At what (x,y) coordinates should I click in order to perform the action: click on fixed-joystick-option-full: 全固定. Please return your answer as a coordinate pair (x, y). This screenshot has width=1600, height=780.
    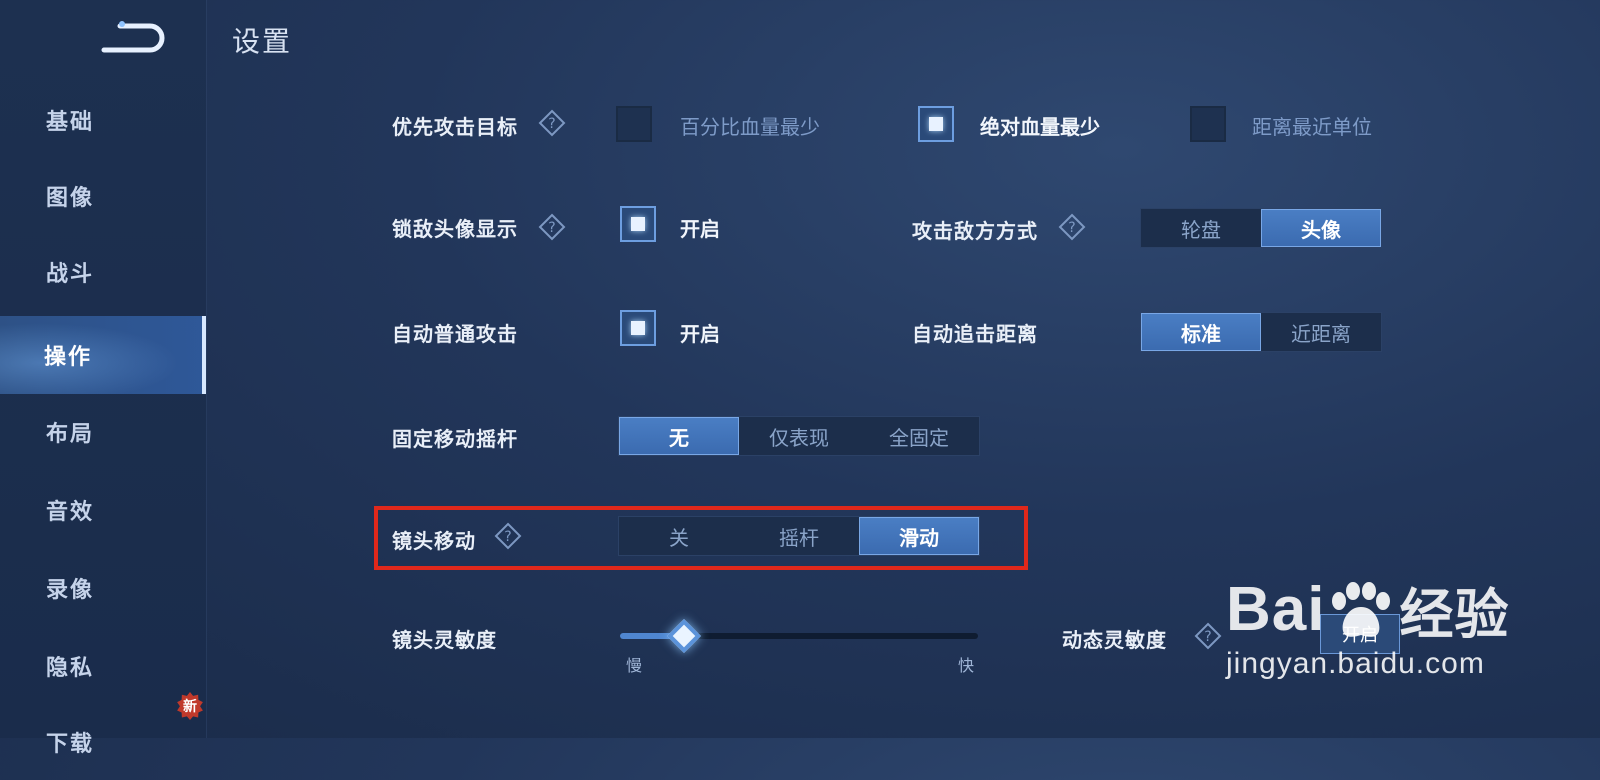
    Looking at the image, I should click on (919, 436).